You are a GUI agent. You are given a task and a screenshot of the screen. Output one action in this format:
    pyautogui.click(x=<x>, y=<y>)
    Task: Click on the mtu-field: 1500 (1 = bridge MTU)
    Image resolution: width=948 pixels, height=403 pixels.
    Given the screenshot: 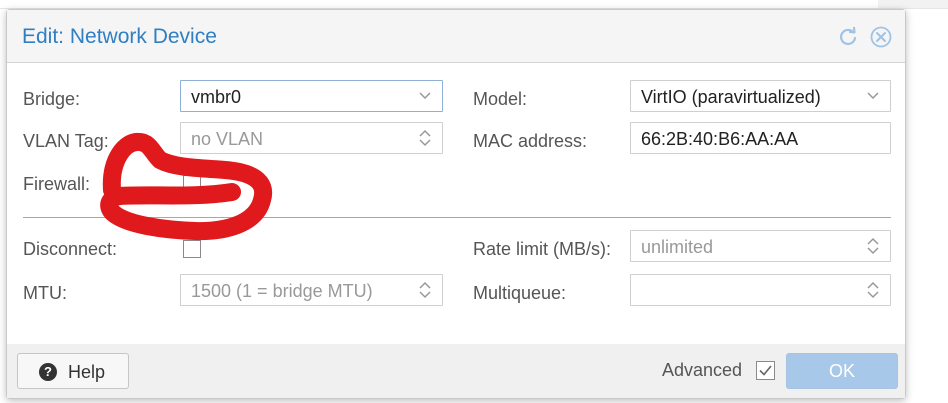 What is the action you would take?
    pyautogui.click(x=311, y=290)
    